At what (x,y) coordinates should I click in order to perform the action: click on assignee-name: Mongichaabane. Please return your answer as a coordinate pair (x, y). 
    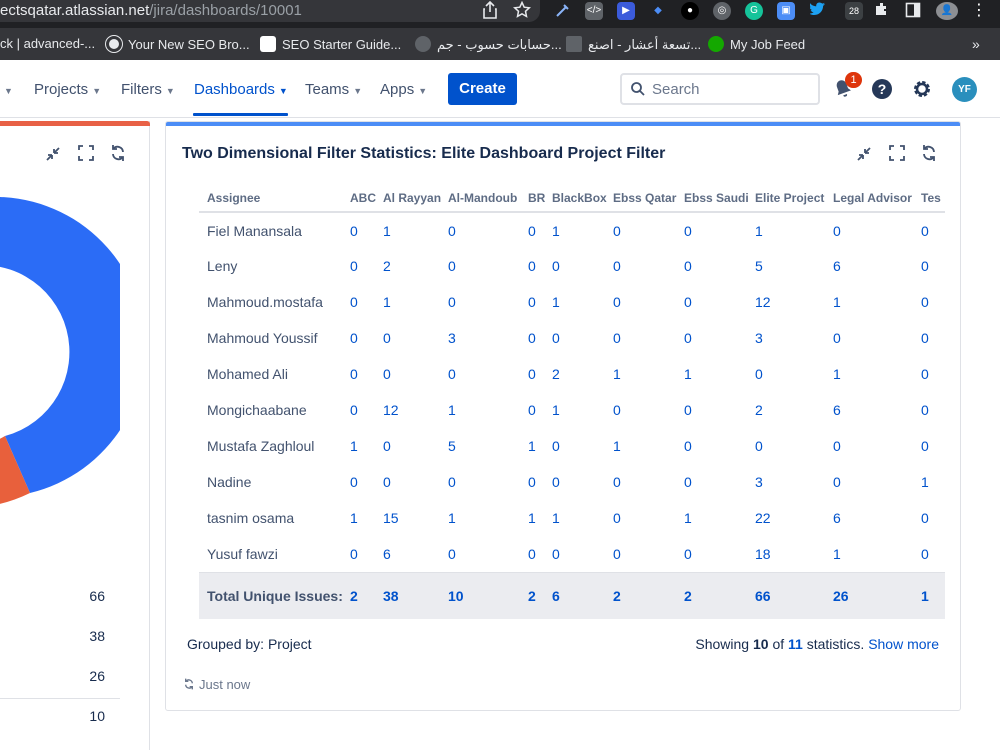
    Looking at the image, I should click on (274, 410).